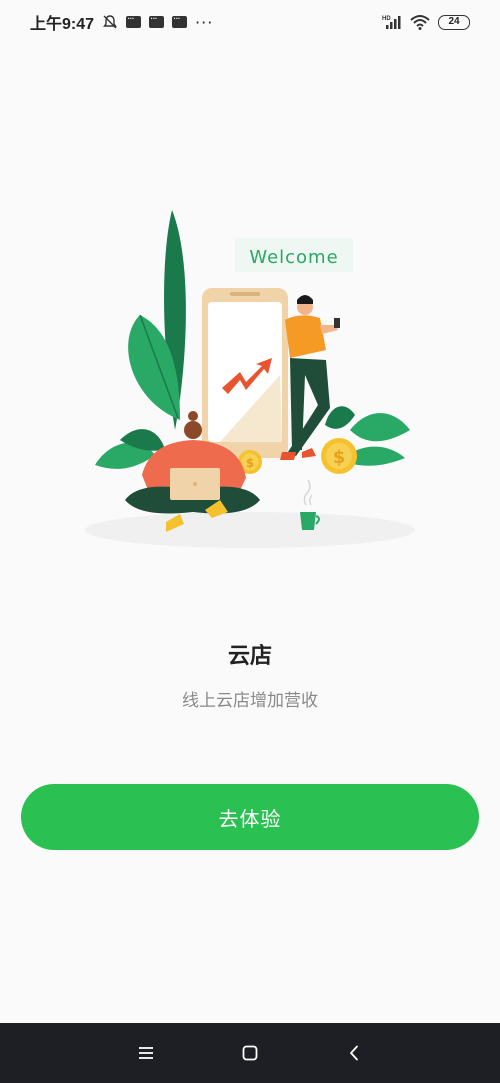 The image size is (500, 1083). Describe the element at coordinates (339, 457) in the screenshot. I see `coin-symbol-large: $` at that location.